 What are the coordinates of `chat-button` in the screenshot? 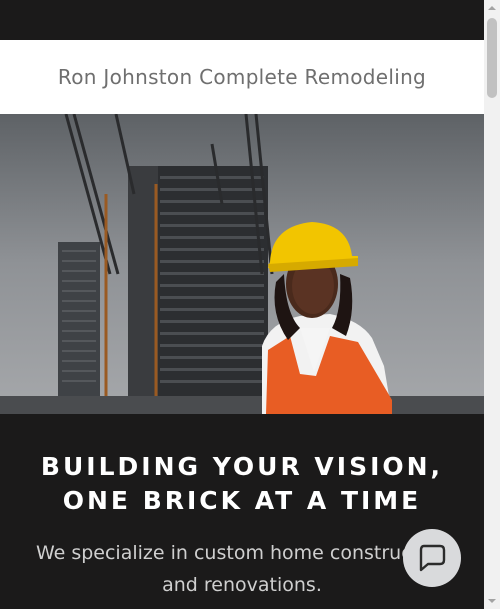 It's located at (432, 558).